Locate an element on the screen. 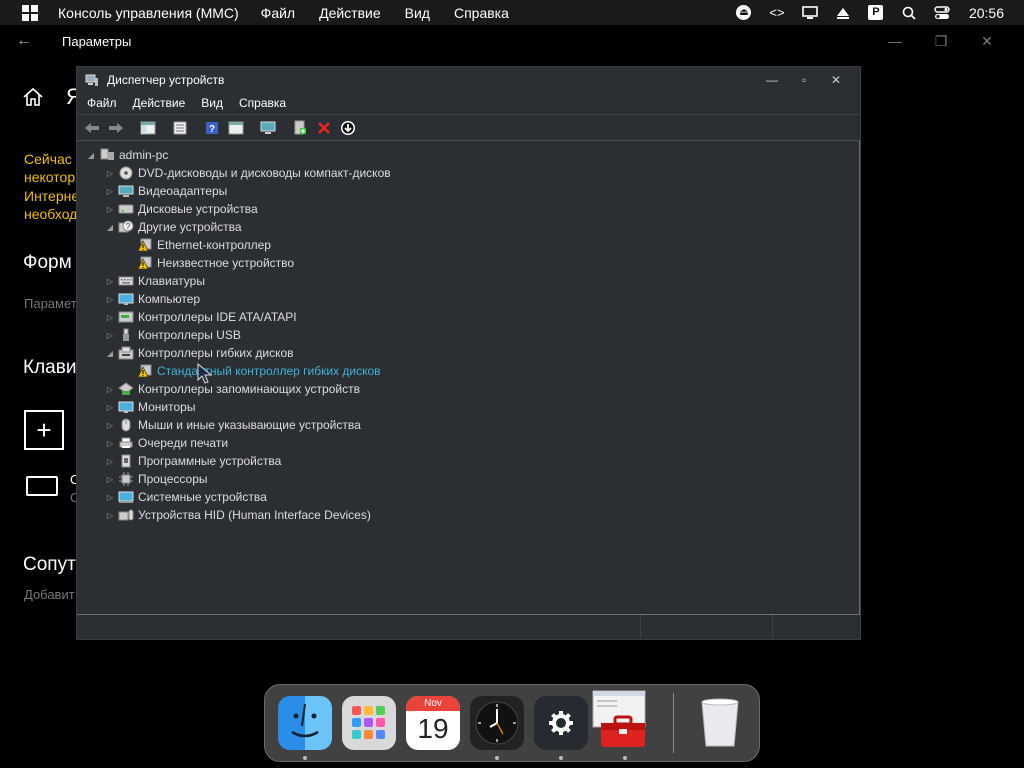 The height and width of the screenshot is (768, 1024). status-bar is located at coordinates (468, 627).